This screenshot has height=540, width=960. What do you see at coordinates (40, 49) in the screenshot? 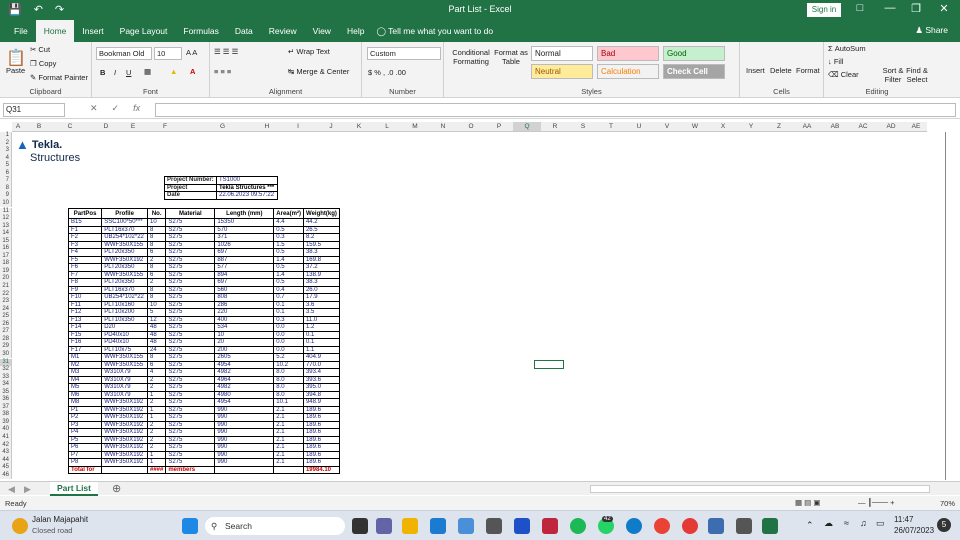
I see `cut-button: ✂ Cut` at bounding box center [40, 49].